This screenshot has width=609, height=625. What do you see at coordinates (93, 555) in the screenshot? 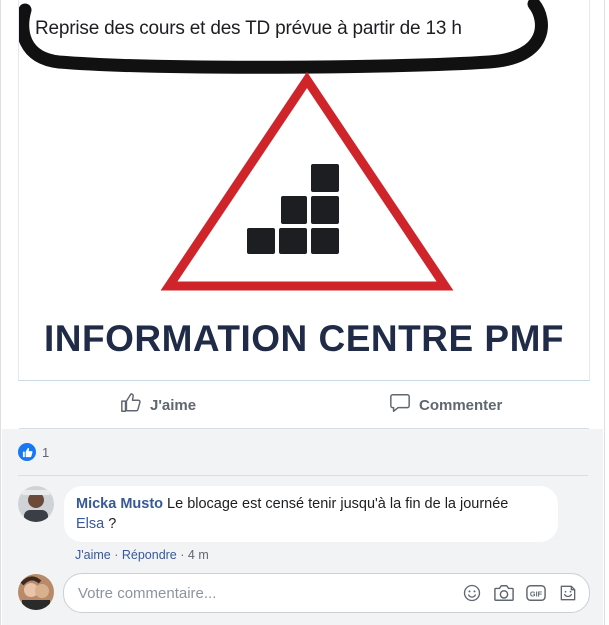
I see `comment-like-link: J'aime` at bounding box center [93, 555].